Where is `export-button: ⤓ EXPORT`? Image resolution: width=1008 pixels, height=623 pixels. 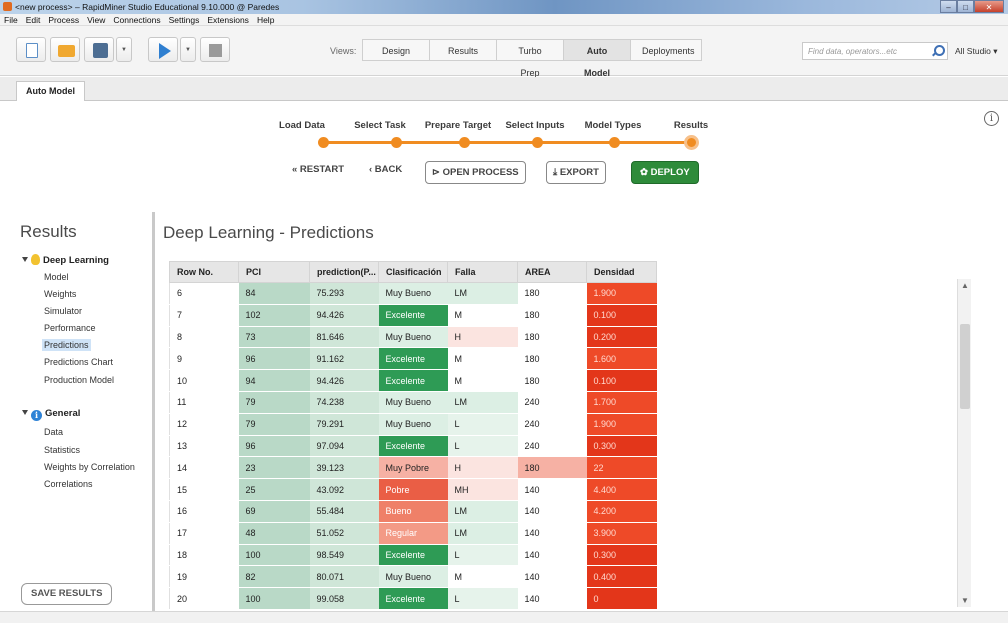
export-button: ⤓ EXPORT is located at coordinates (576, 172).